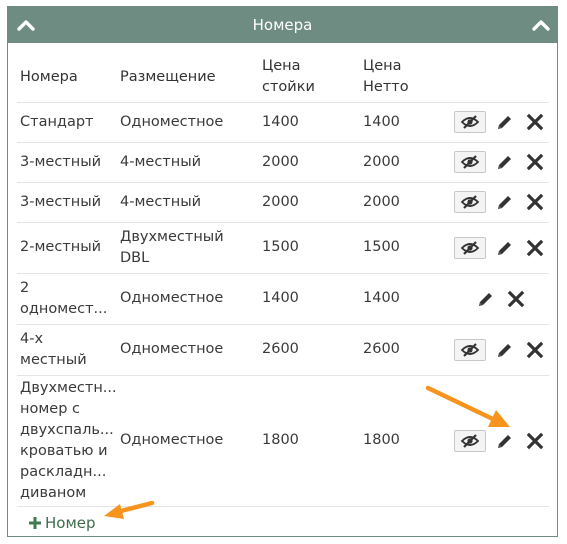  What do you see at coordinates (381, 349) in the screenshot?
I see `net-price-cell: 2600` at bounding box center [381, 349].